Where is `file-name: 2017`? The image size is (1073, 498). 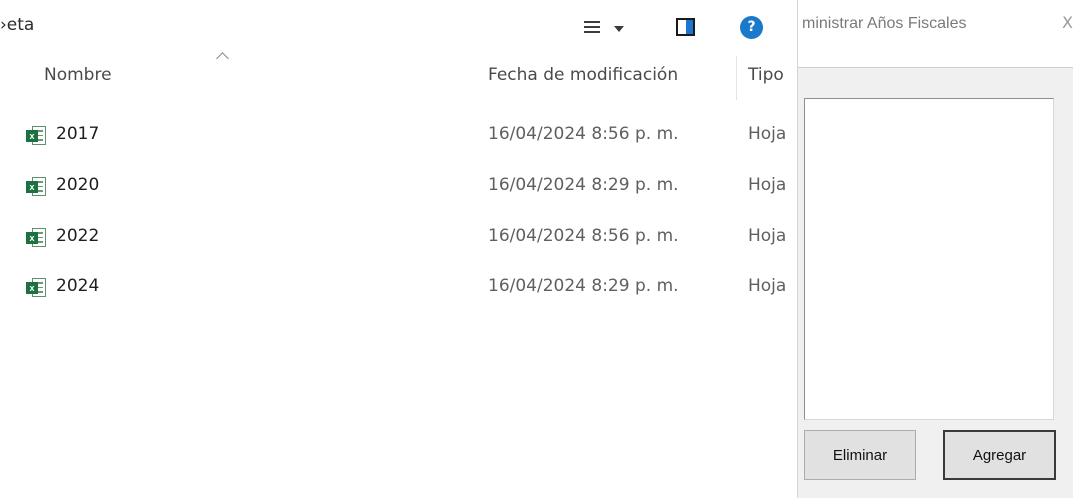 file-name: 2017 is located at coordinates (78, 134).